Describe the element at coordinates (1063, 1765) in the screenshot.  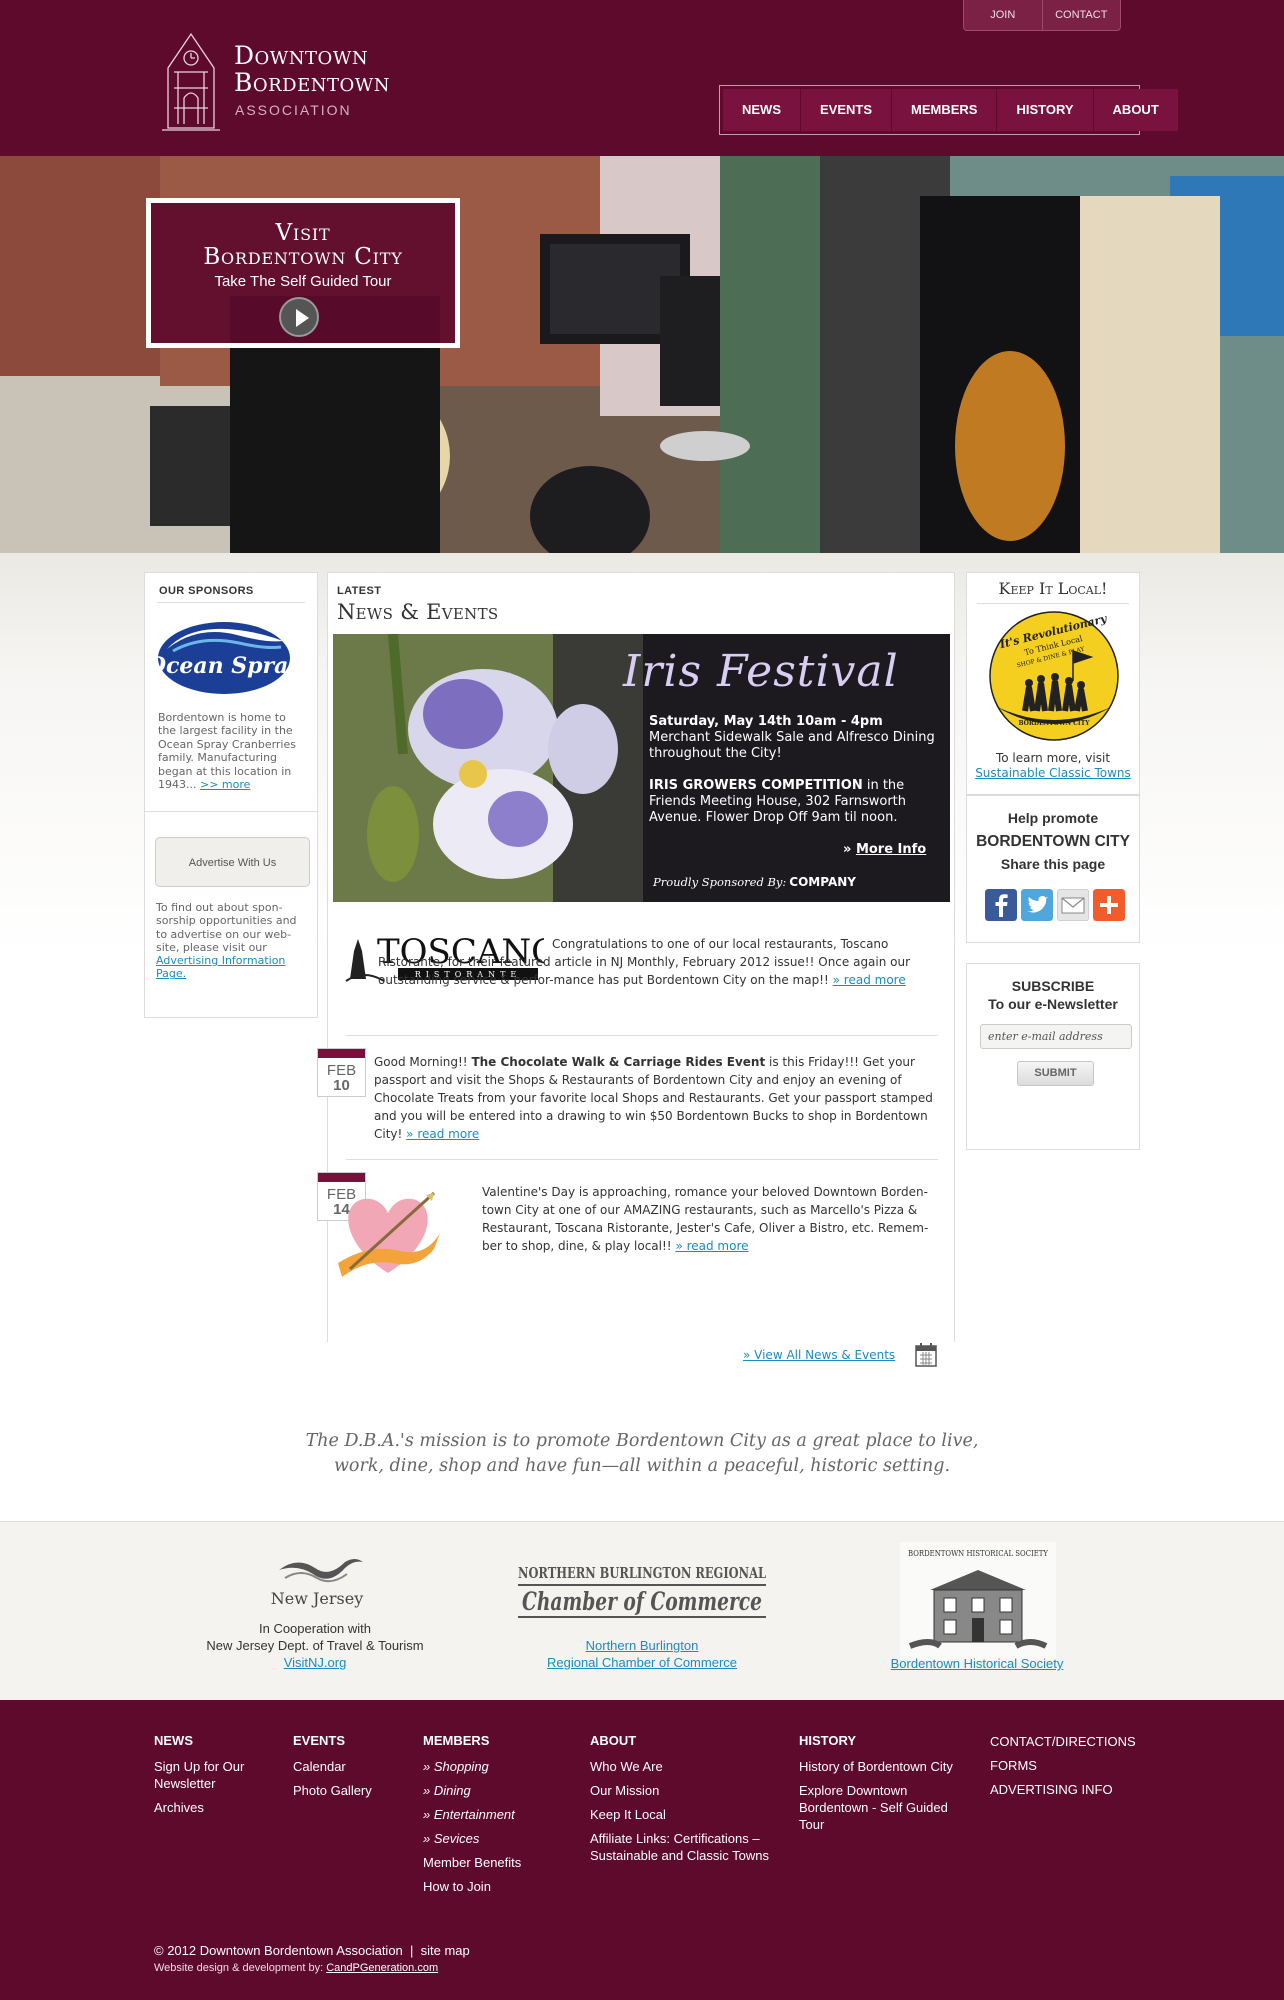
I see `footer-link-forms: FORMS` at that location.